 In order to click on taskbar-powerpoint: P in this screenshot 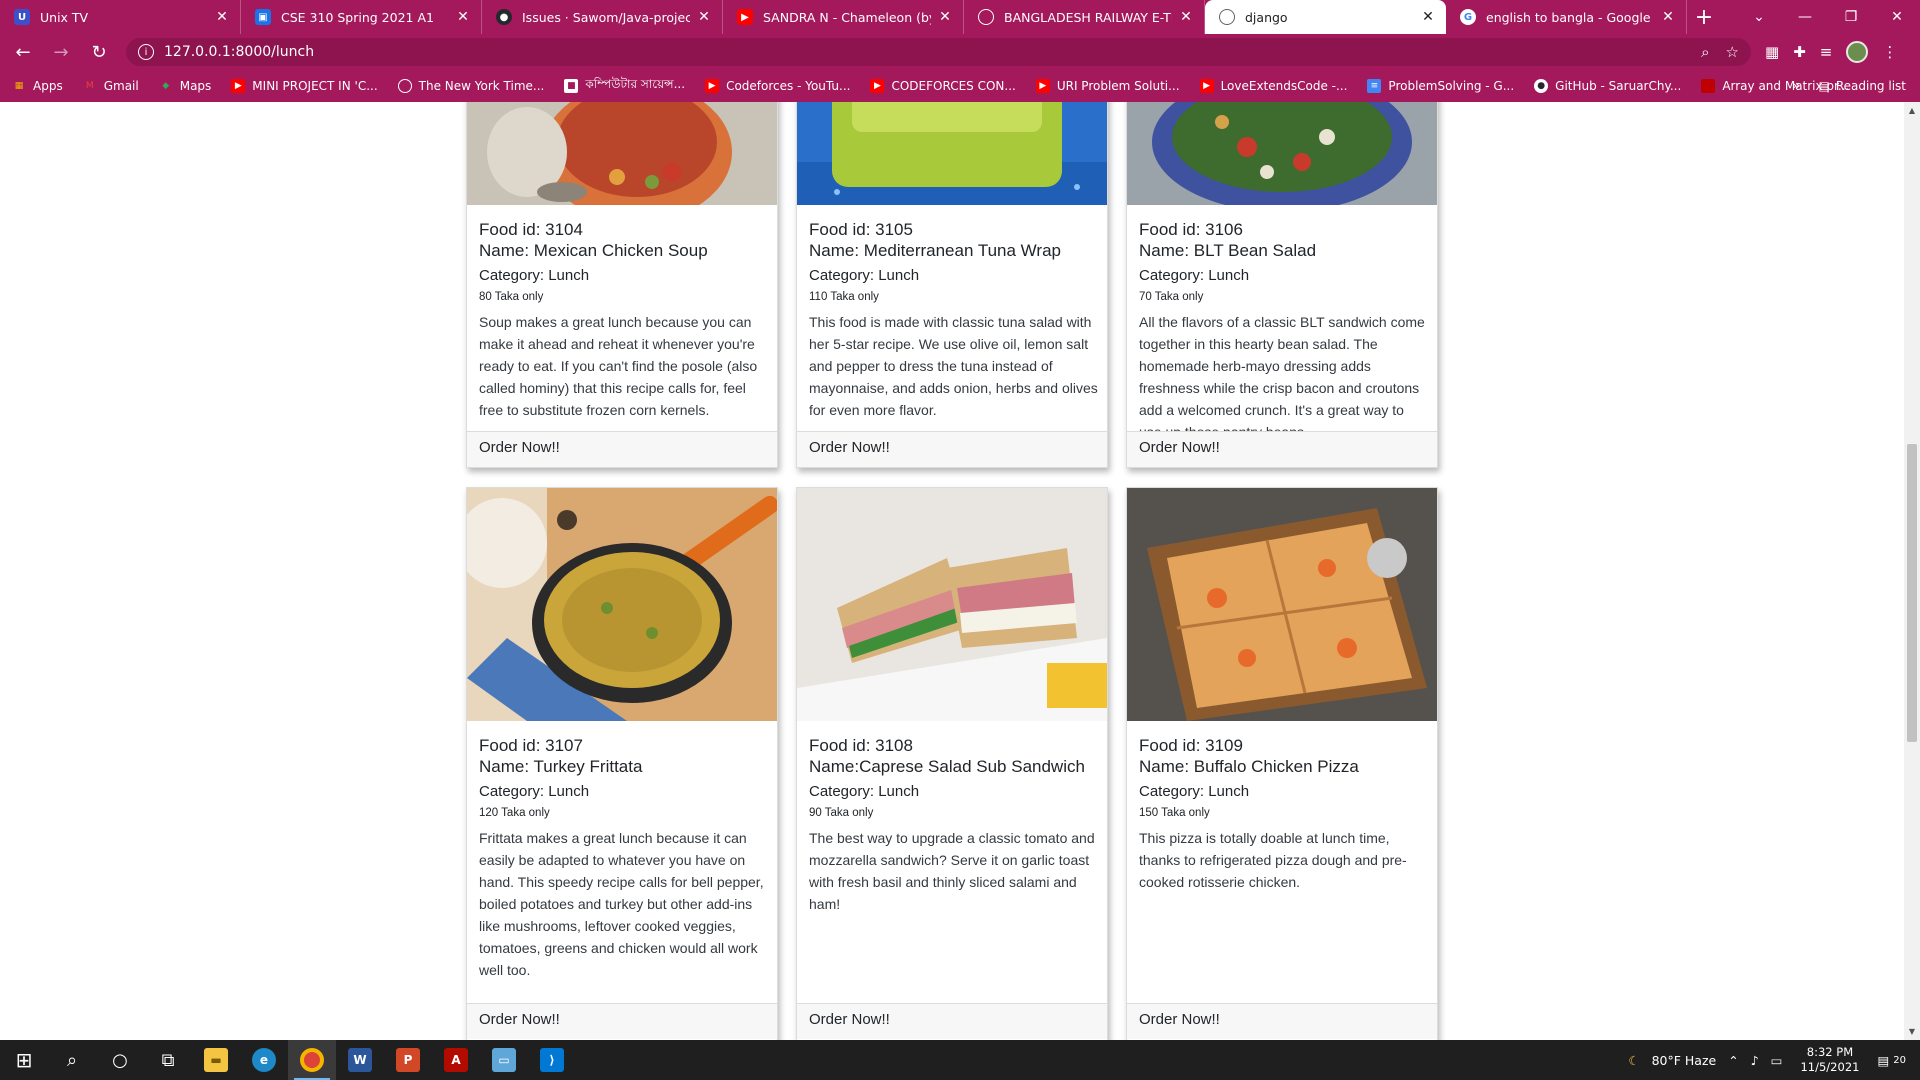, I will do `click(408, 1060)`.